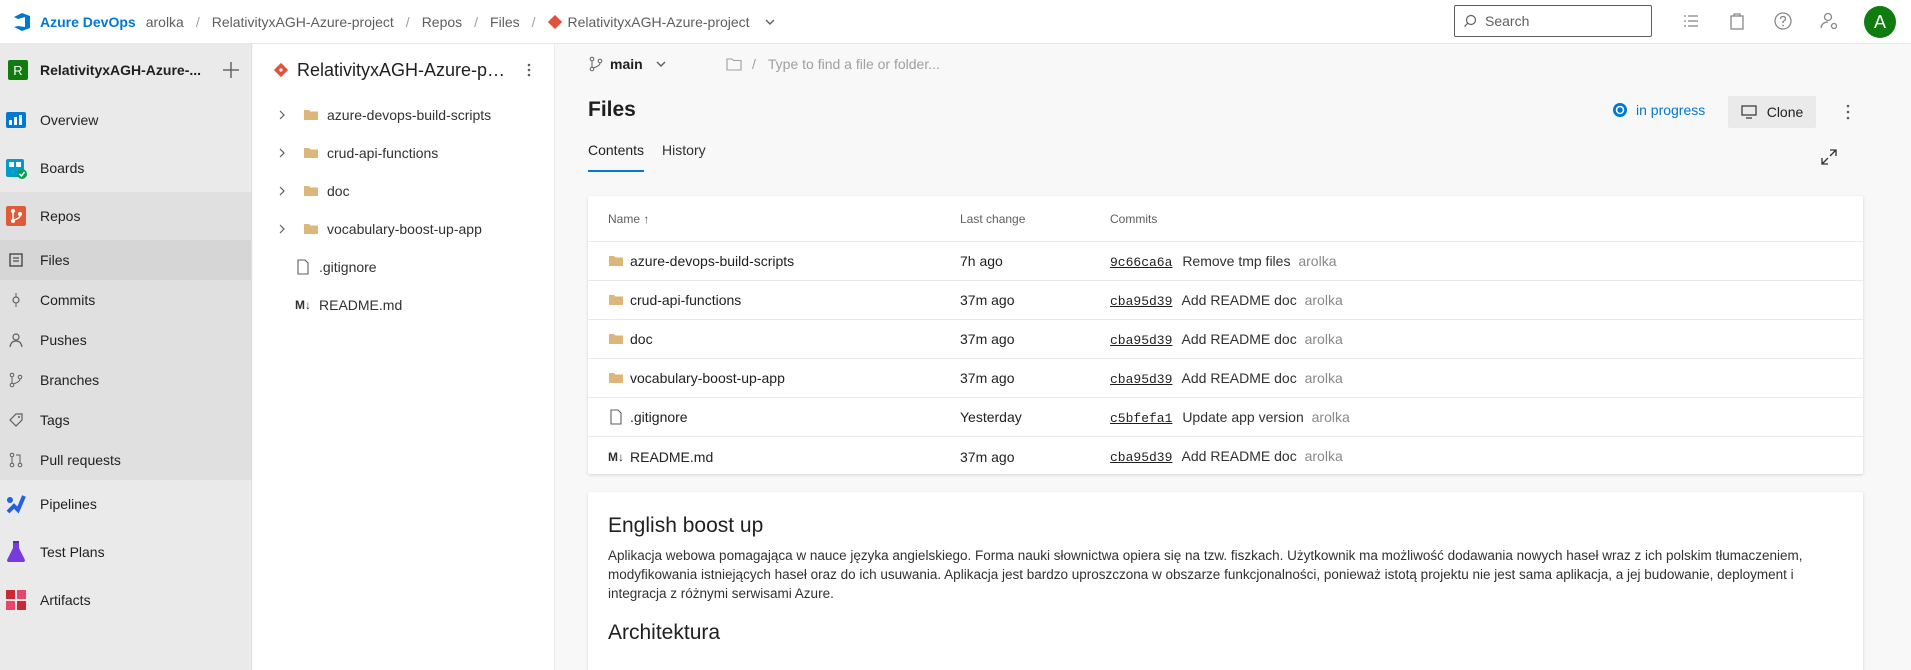 The image size is (1911, 670). What do you see at coordinates (685, 300) in the screenshot?
I see `row-name: crud-api-functions` at bounding box center [685, 300].